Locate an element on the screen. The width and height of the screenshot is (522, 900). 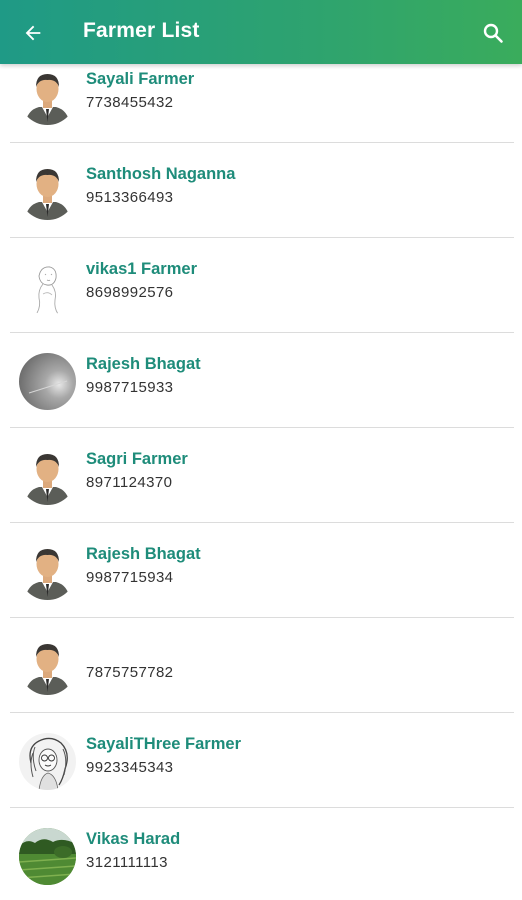
farmer-list-item: Santhosh Naganna 9513366493 is located at coordinates (261, 190).